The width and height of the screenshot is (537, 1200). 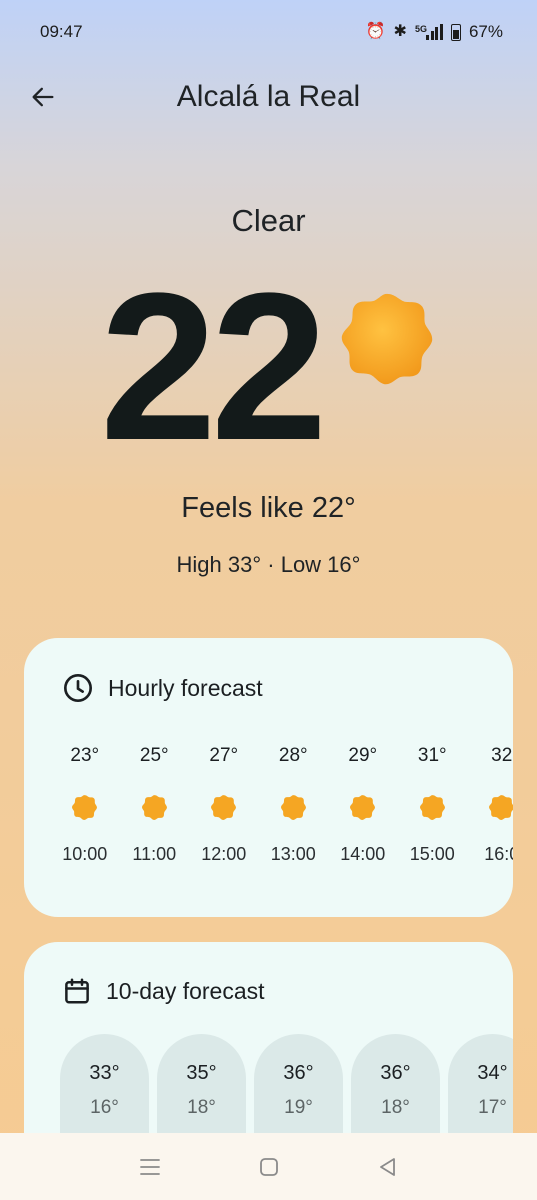 I want to click on arrow-left-icon, so click(x=43, y=97).